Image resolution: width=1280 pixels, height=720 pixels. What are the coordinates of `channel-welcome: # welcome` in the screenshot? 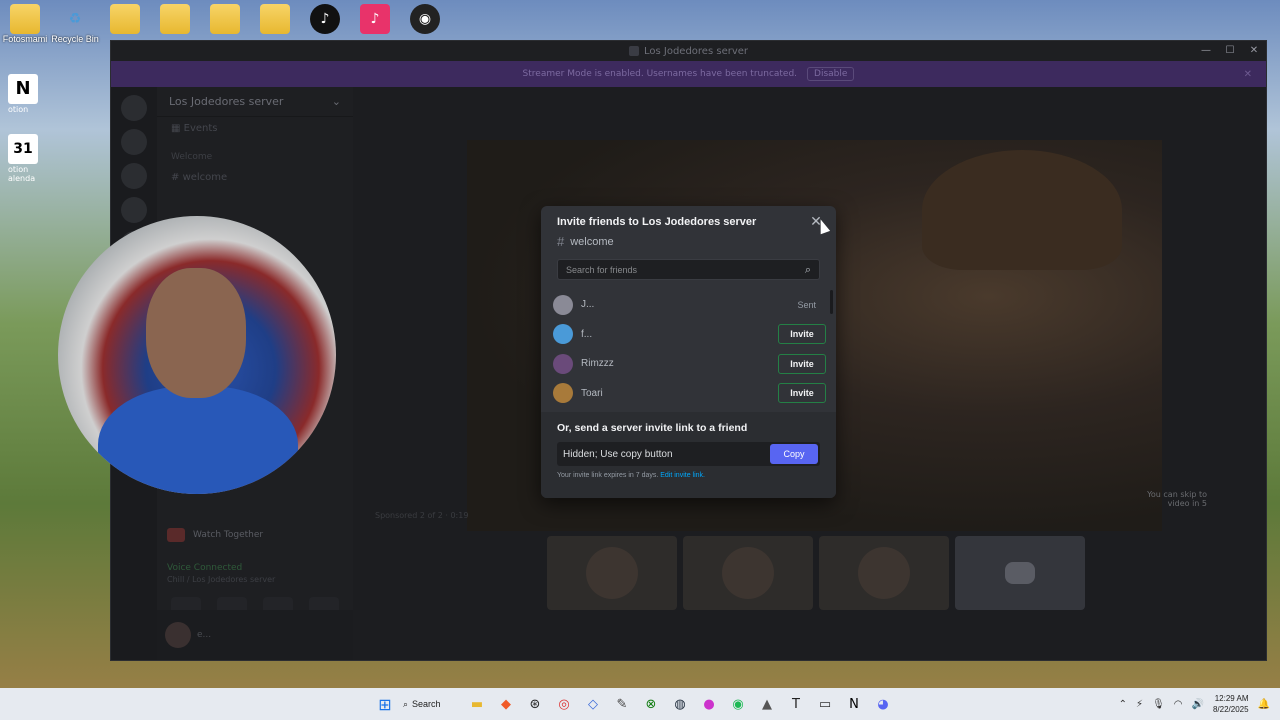 It's located at (255, 177).